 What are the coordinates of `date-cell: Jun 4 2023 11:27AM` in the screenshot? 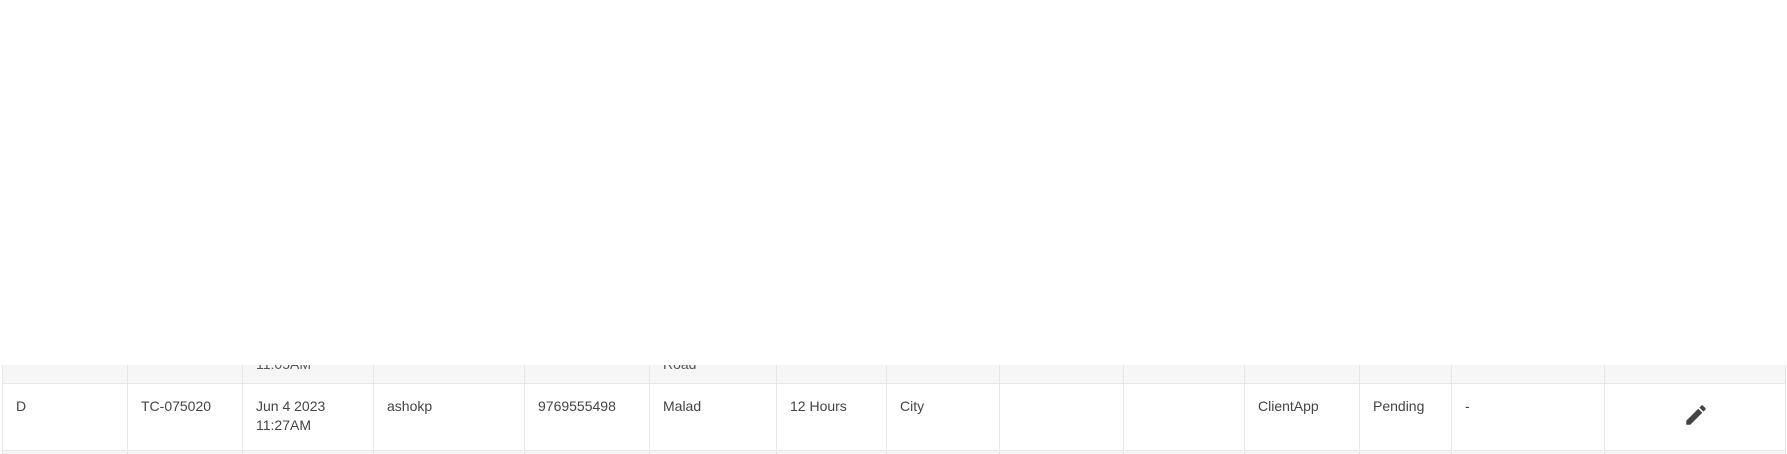 It's located at (308, 417).